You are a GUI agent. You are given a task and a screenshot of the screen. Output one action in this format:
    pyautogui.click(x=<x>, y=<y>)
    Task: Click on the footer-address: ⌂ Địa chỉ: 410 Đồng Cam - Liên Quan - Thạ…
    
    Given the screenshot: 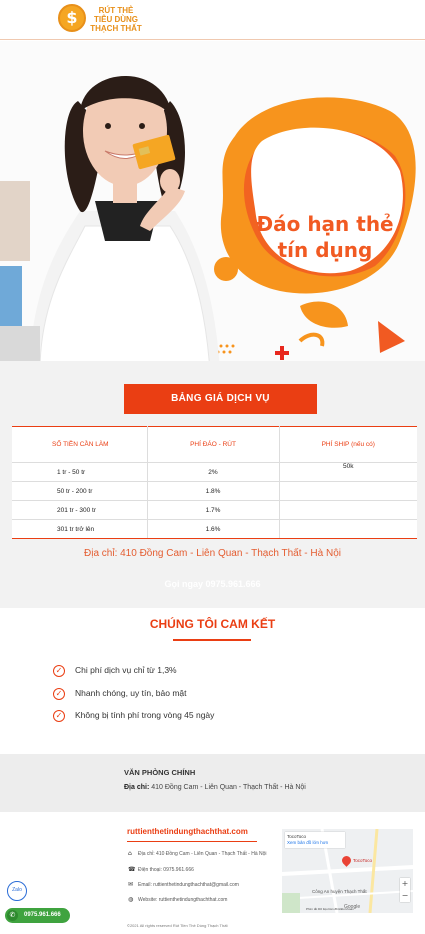 What is the action you would take?
    pyautogui.click(x=197, y=854)
    